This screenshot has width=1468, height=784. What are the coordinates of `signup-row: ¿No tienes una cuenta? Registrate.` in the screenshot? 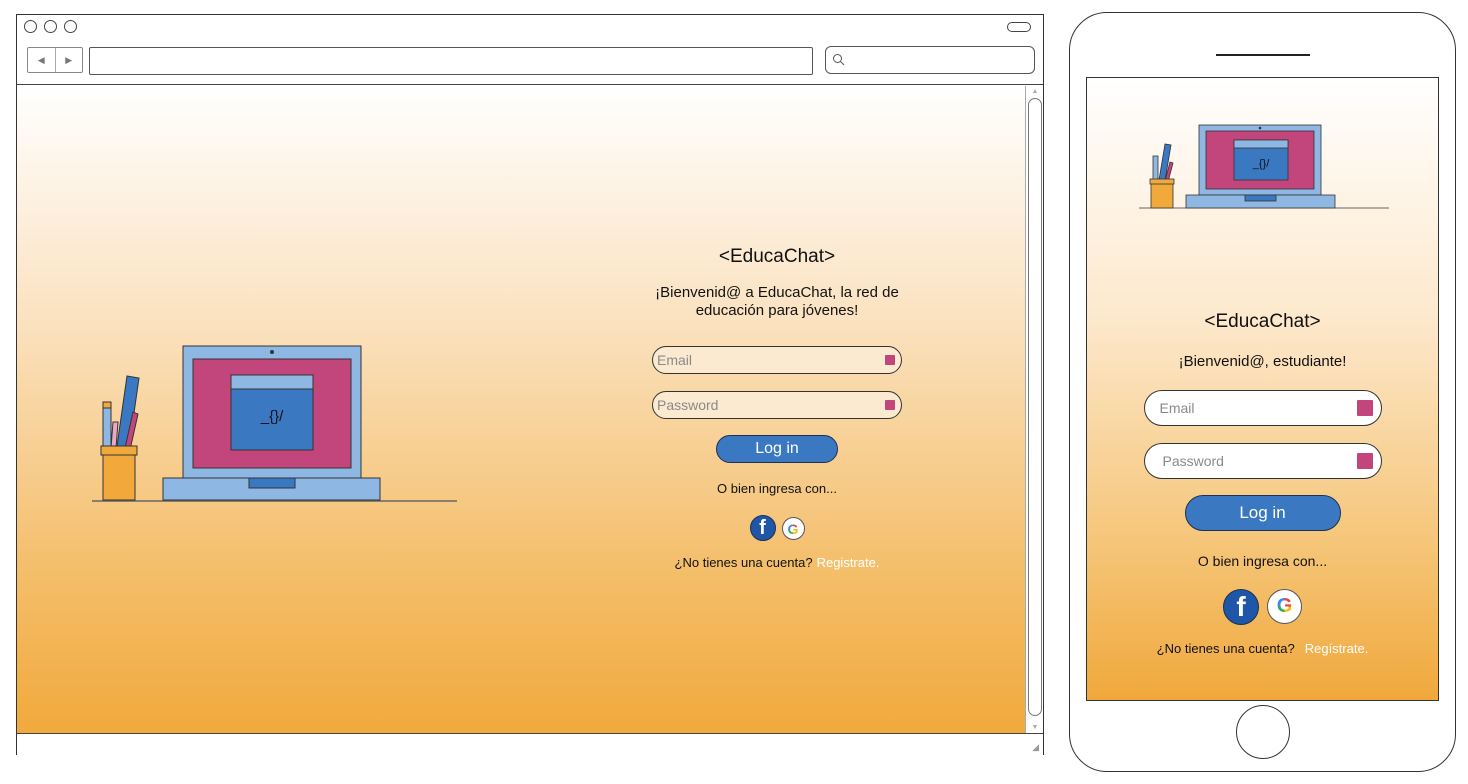 It's located at (777, 562).